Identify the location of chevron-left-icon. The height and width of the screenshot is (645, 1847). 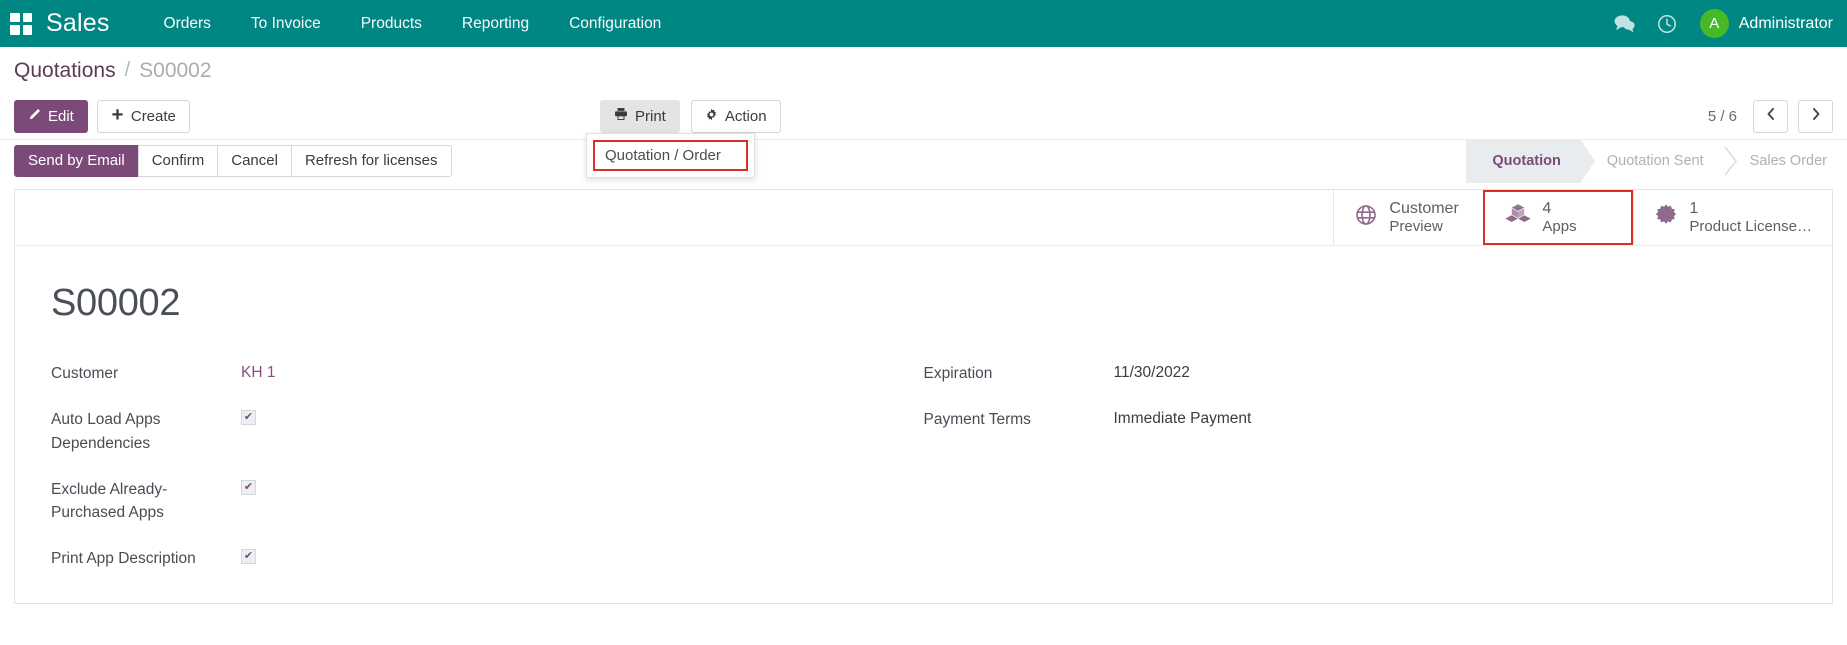
(1771, 116).